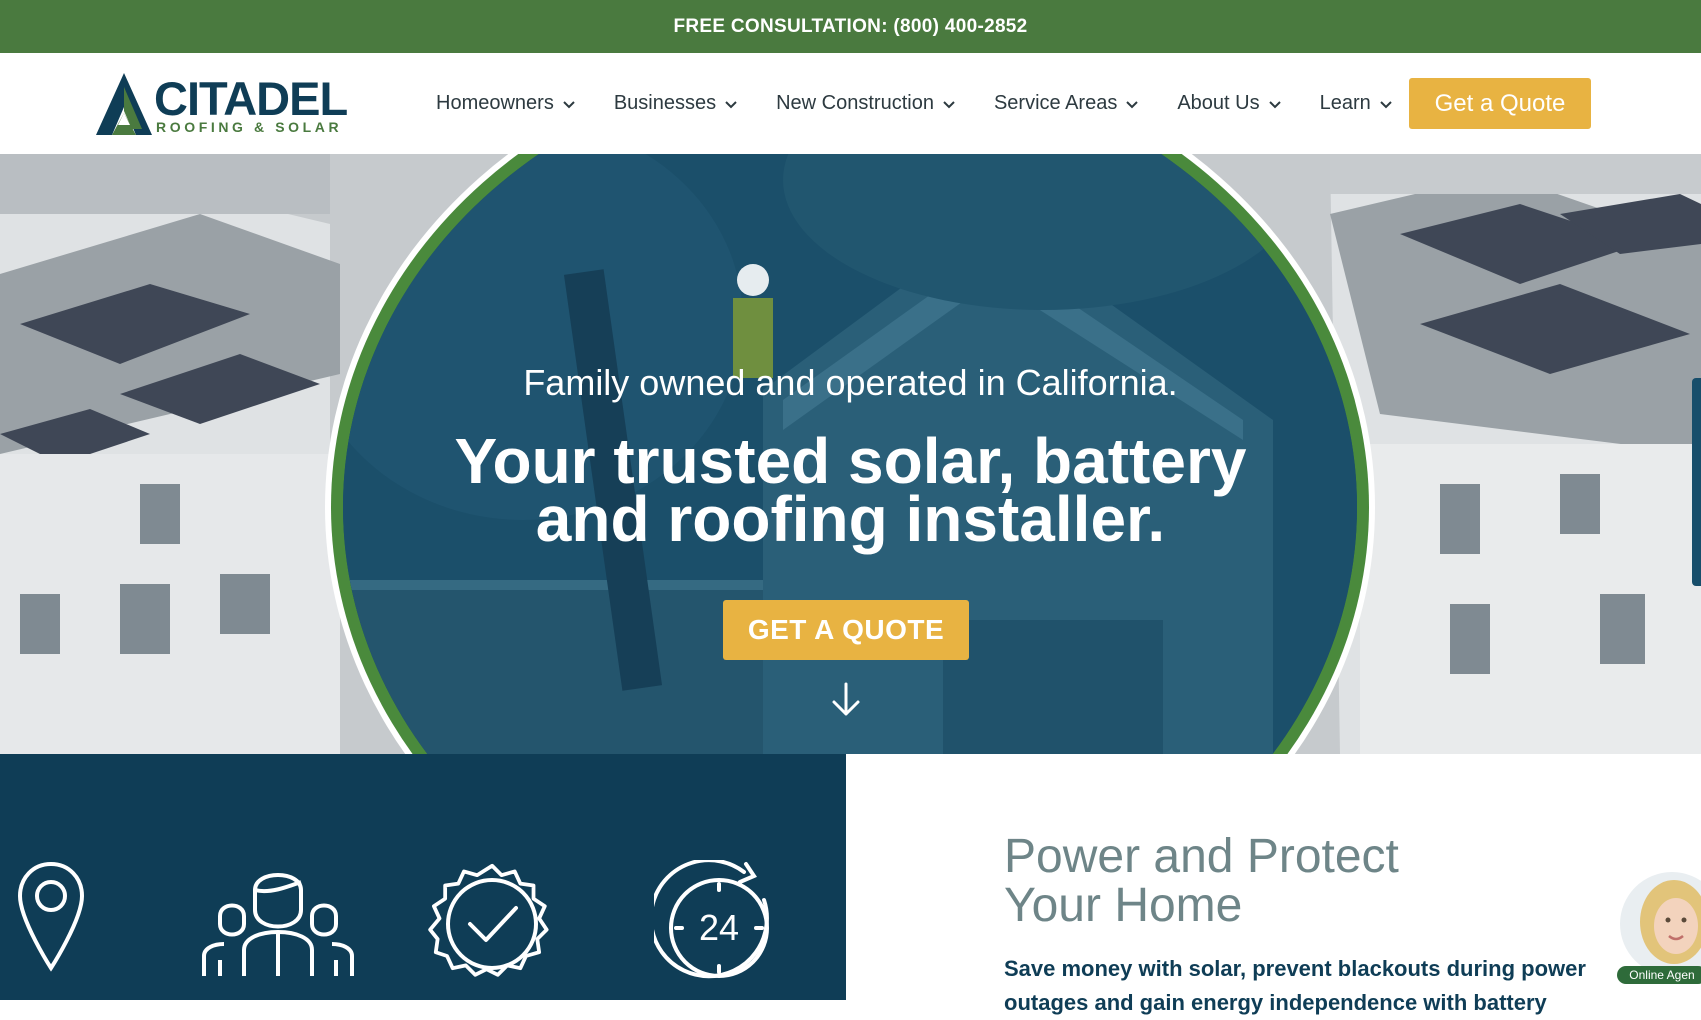 The height and width of the screenshot is (1020, 1701). What do you see at coordinates (846, 630) in the screenshot?
I see `hero-get-quote-button: GET A QUOTE` at bounding box center [846, 630].